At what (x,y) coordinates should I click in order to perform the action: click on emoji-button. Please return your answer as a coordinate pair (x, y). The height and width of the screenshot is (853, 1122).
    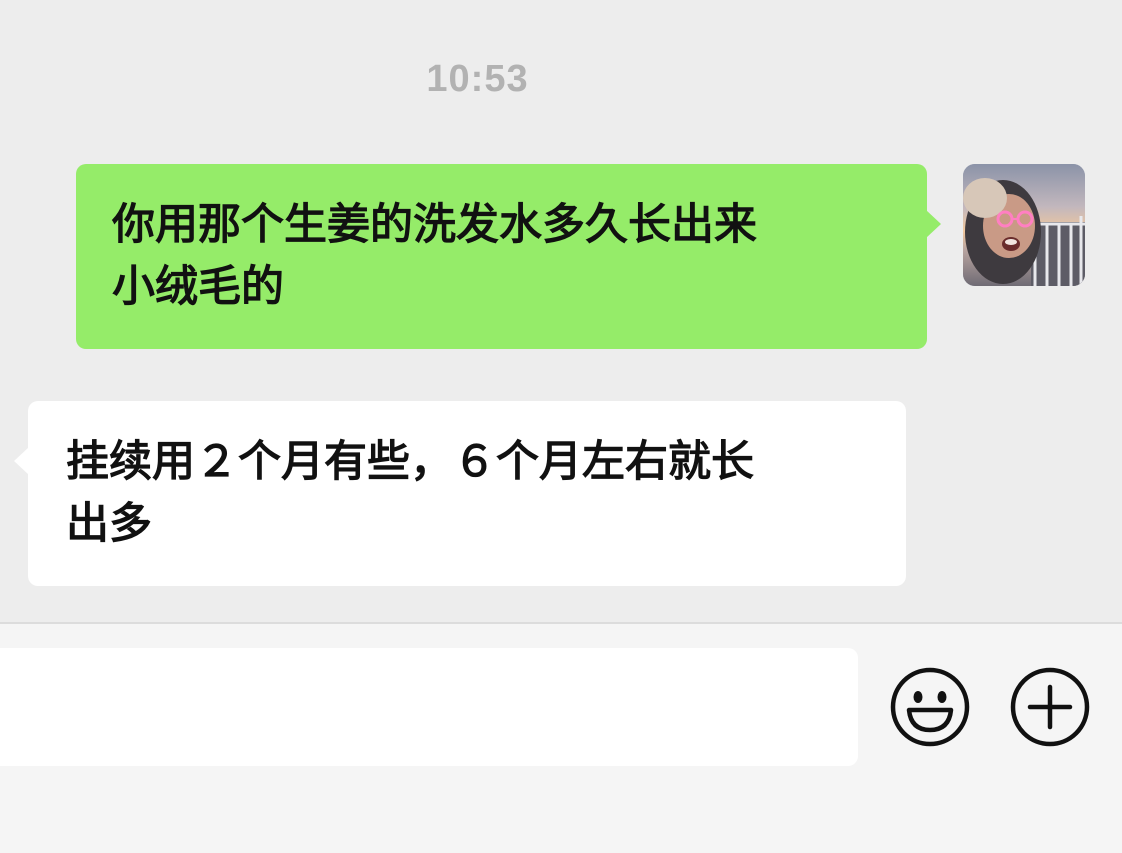
    Looking at the image, I should click on (930, 707).